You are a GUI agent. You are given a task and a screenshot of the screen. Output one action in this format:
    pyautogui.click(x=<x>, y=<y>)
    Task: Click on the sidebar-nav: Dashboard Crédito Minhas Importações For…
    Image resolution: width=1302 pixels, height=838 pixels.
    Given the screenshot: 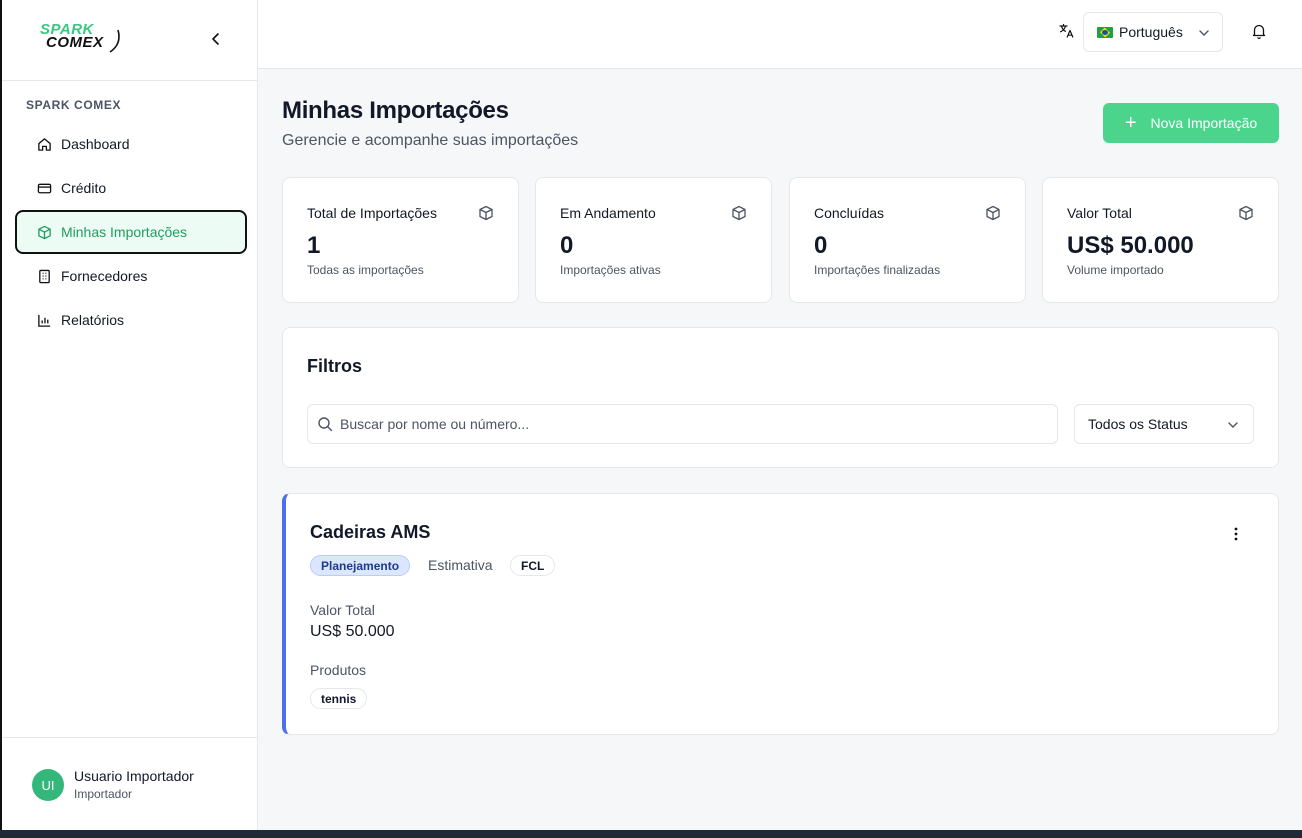 What is the action you would take?
    pyautogui.click(x=131, y=232)
    